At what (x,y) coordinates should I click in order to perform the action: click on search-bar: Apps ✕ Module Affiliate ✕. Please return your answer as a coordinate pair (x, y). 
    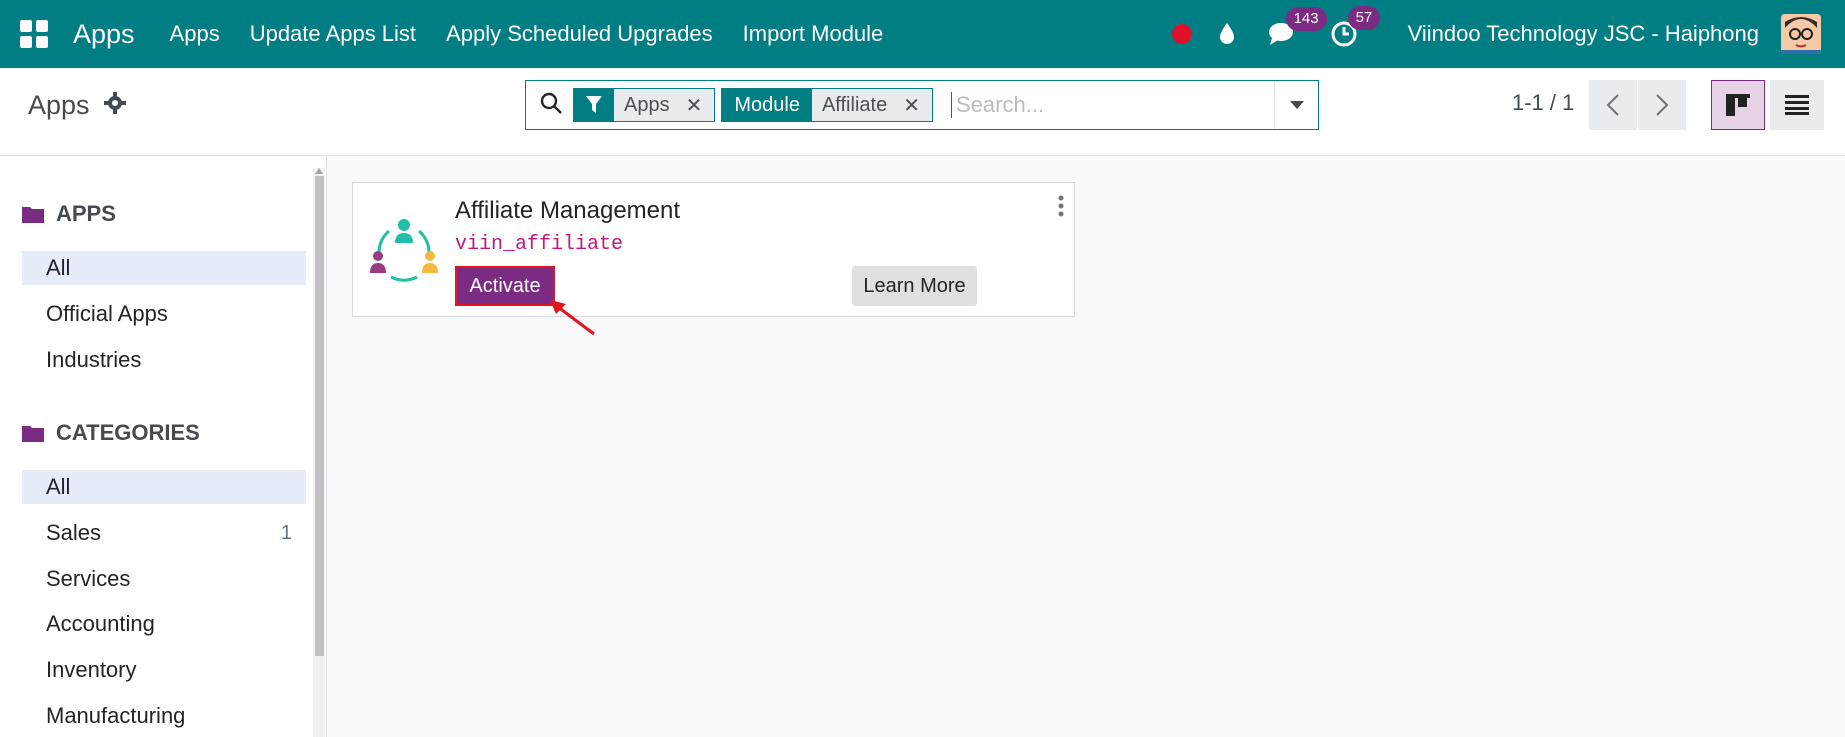
    Looking at the image, I should click on (922, 105).